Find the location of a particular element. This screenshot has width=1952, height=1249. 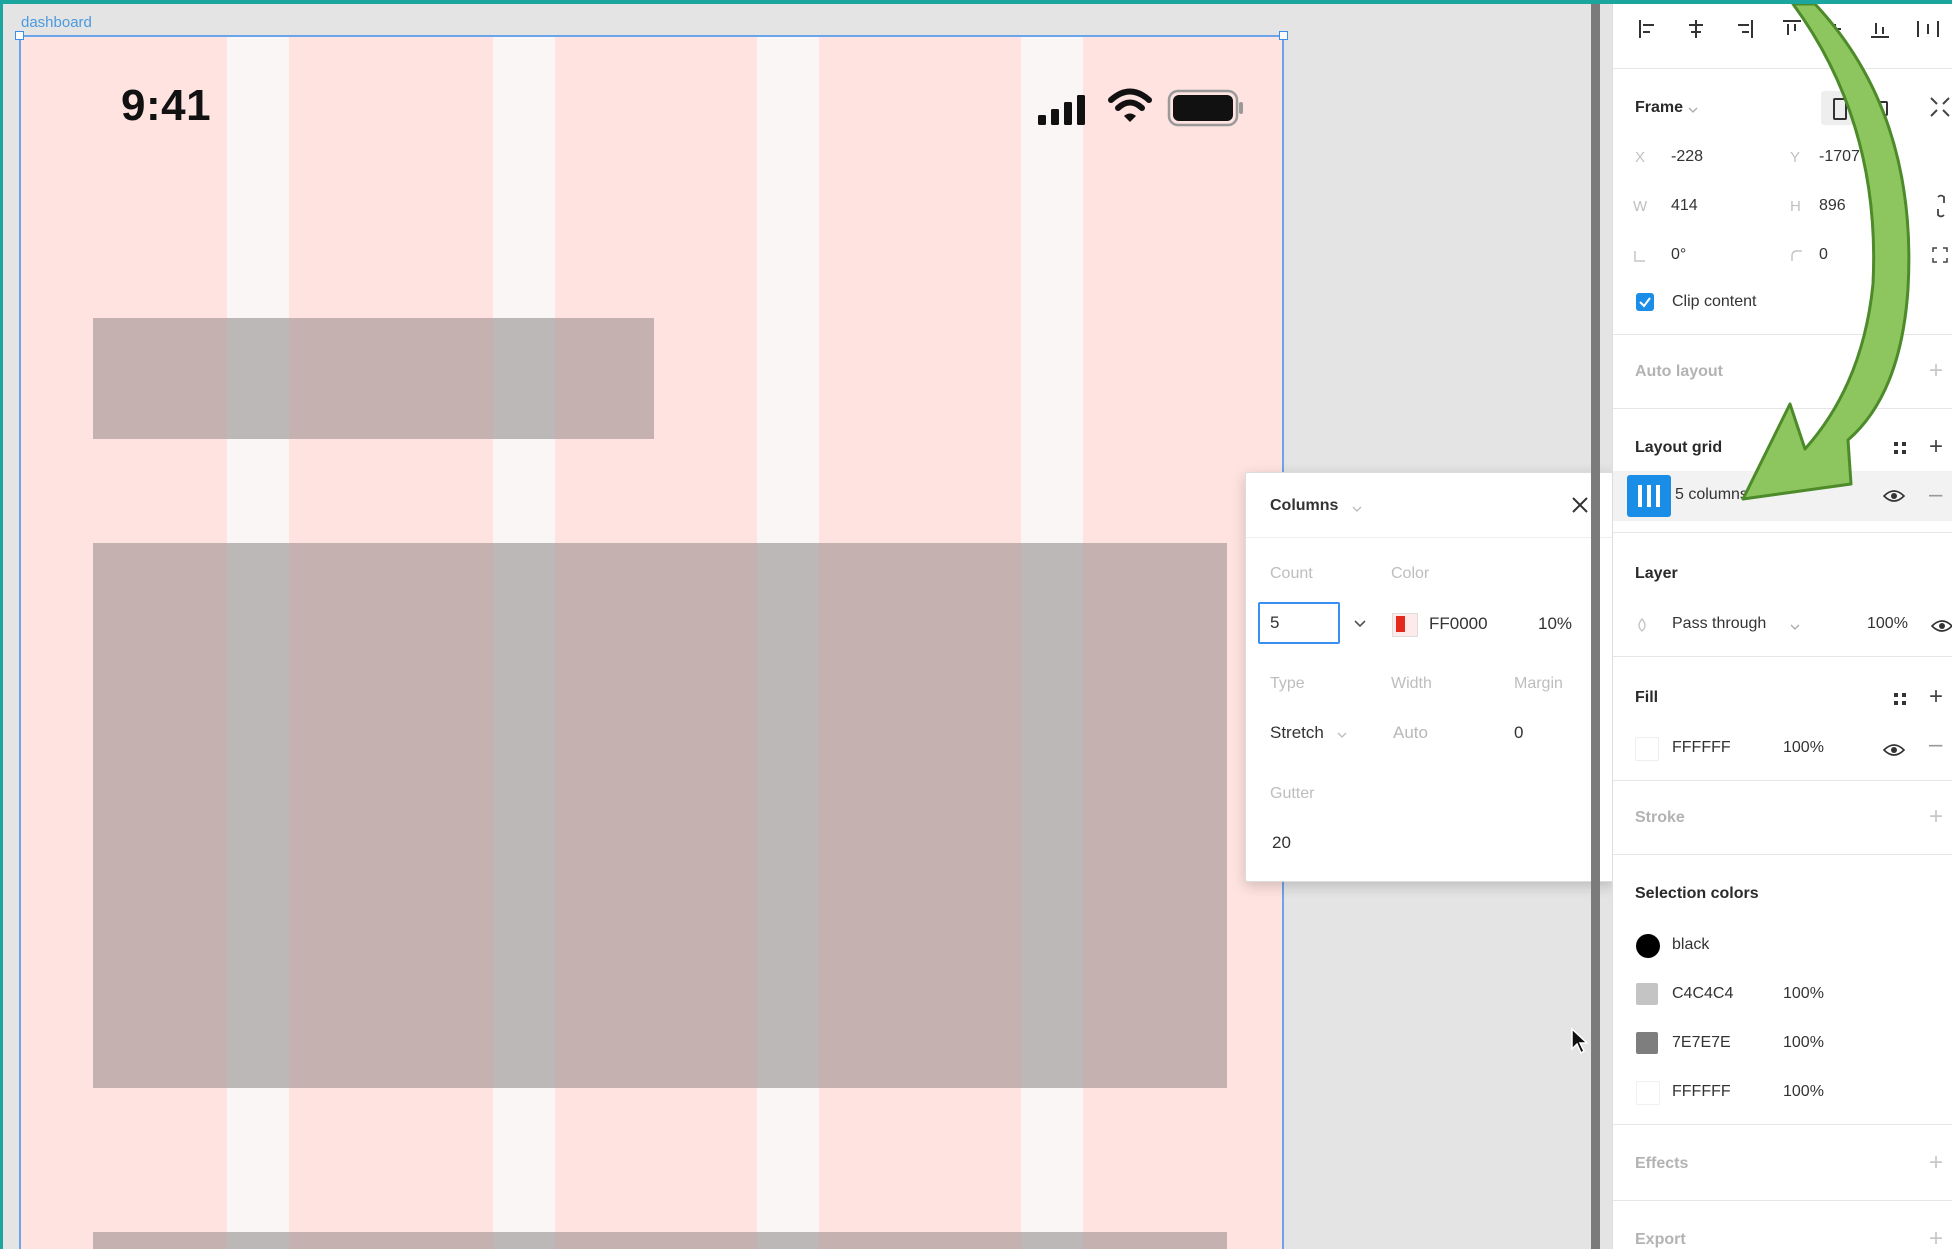

layer-title: Layer is located at coordinates (1656, 573).